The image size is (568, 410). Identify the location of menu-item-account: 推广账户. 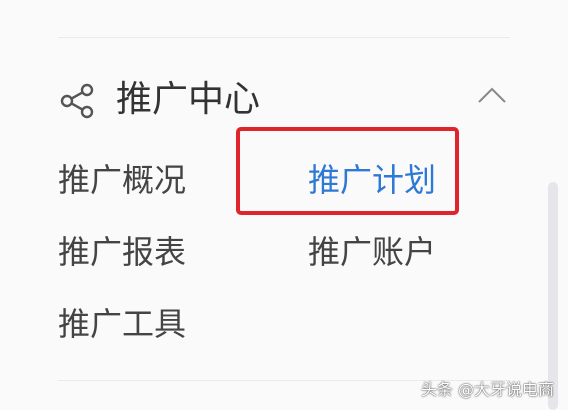
(372, 252).